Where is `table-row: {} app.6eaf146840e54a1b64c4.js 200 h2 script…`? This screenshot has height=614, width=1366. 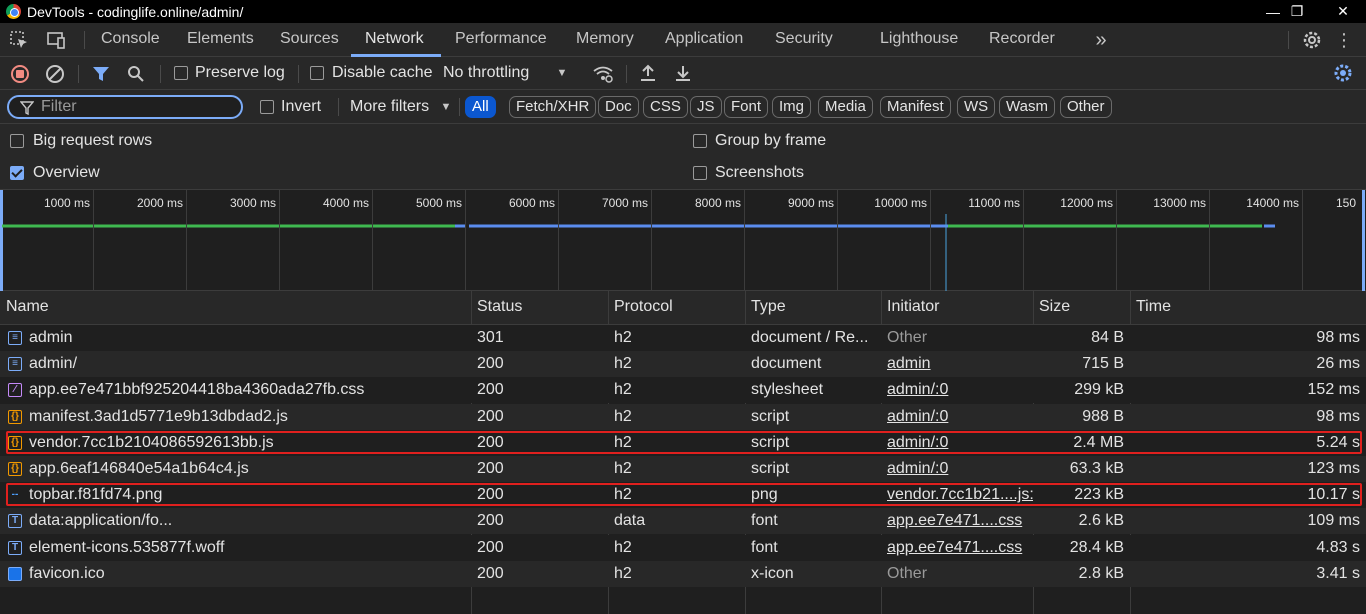 table-row: {} app.6eaf146840e54a1b64c4.js 200 h2 script… is located at coordinates (683, 469).